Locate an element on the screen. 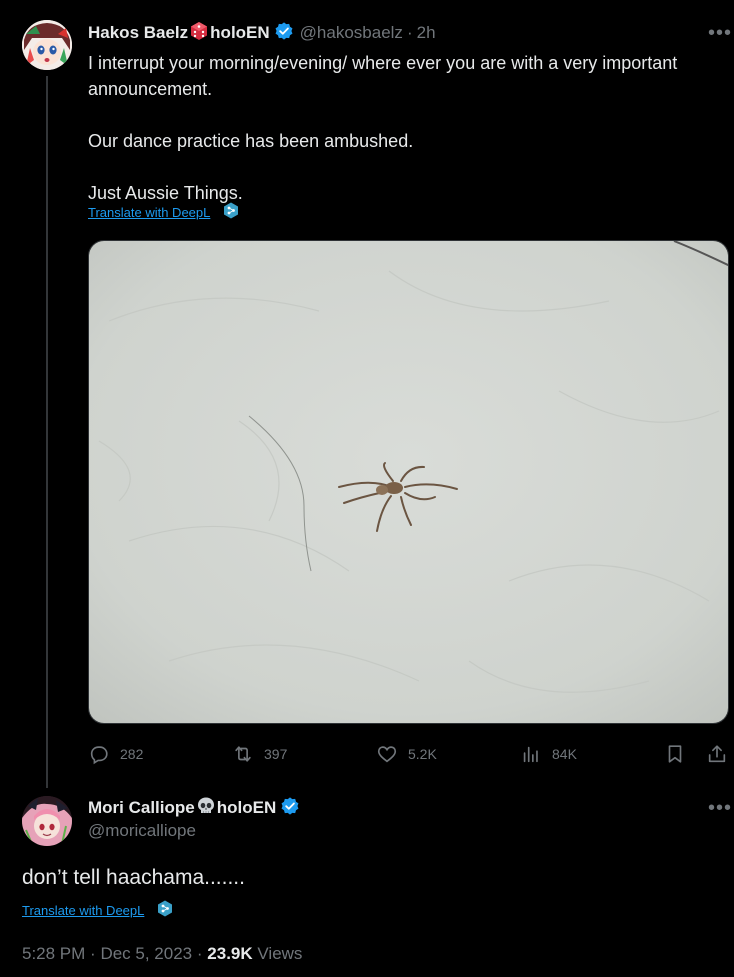 The height and width of the screenshot is (977, 734). repost-icon is located at coordinates (243, 754).